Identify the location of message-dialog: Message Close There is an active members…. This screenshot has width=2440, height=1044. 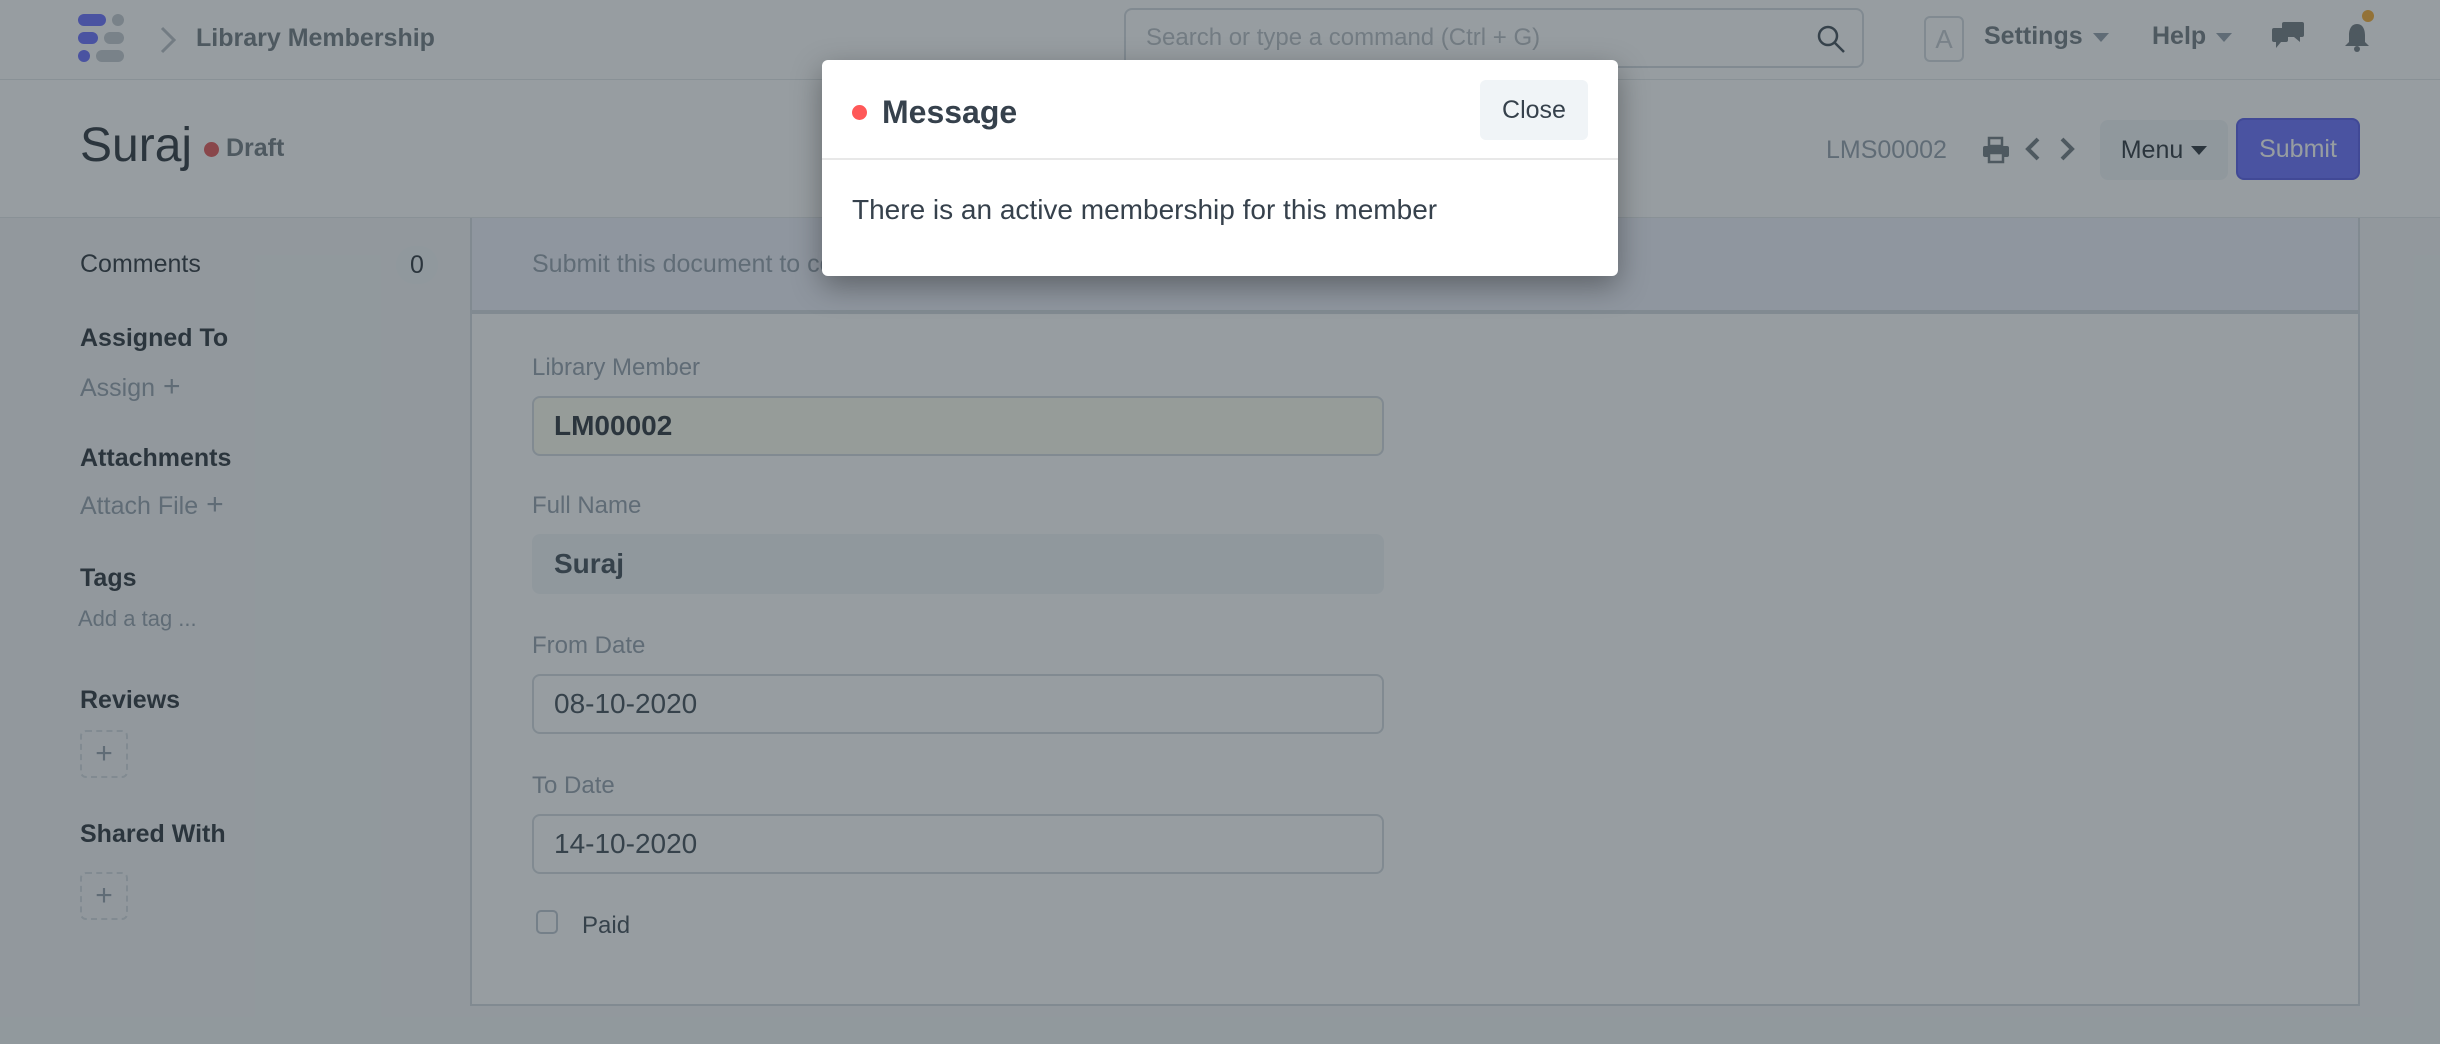
(1220, 168).